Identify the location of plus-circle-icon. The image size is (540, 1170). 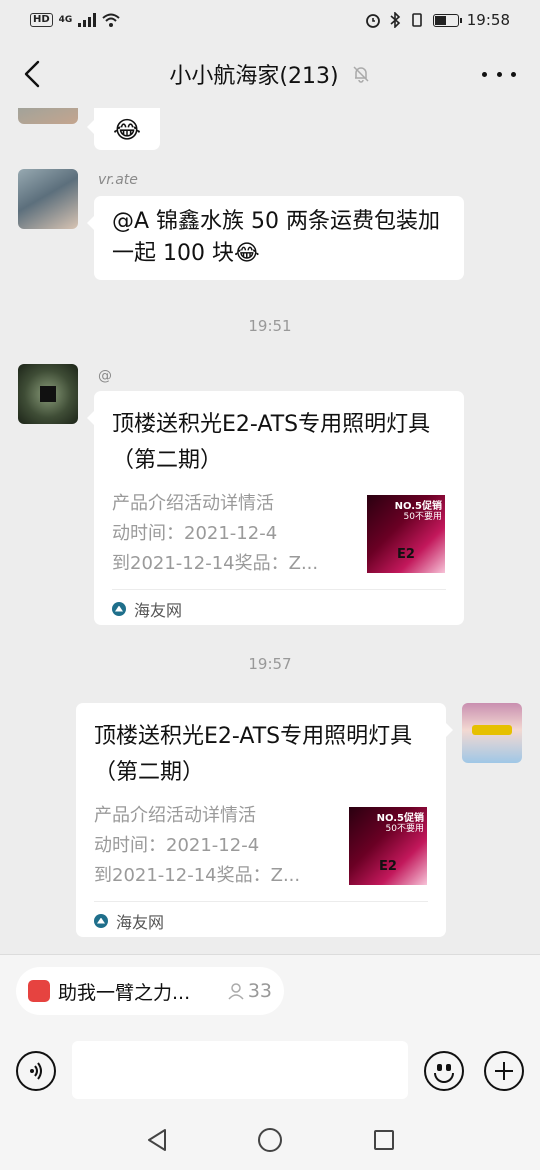
(504, 1071).